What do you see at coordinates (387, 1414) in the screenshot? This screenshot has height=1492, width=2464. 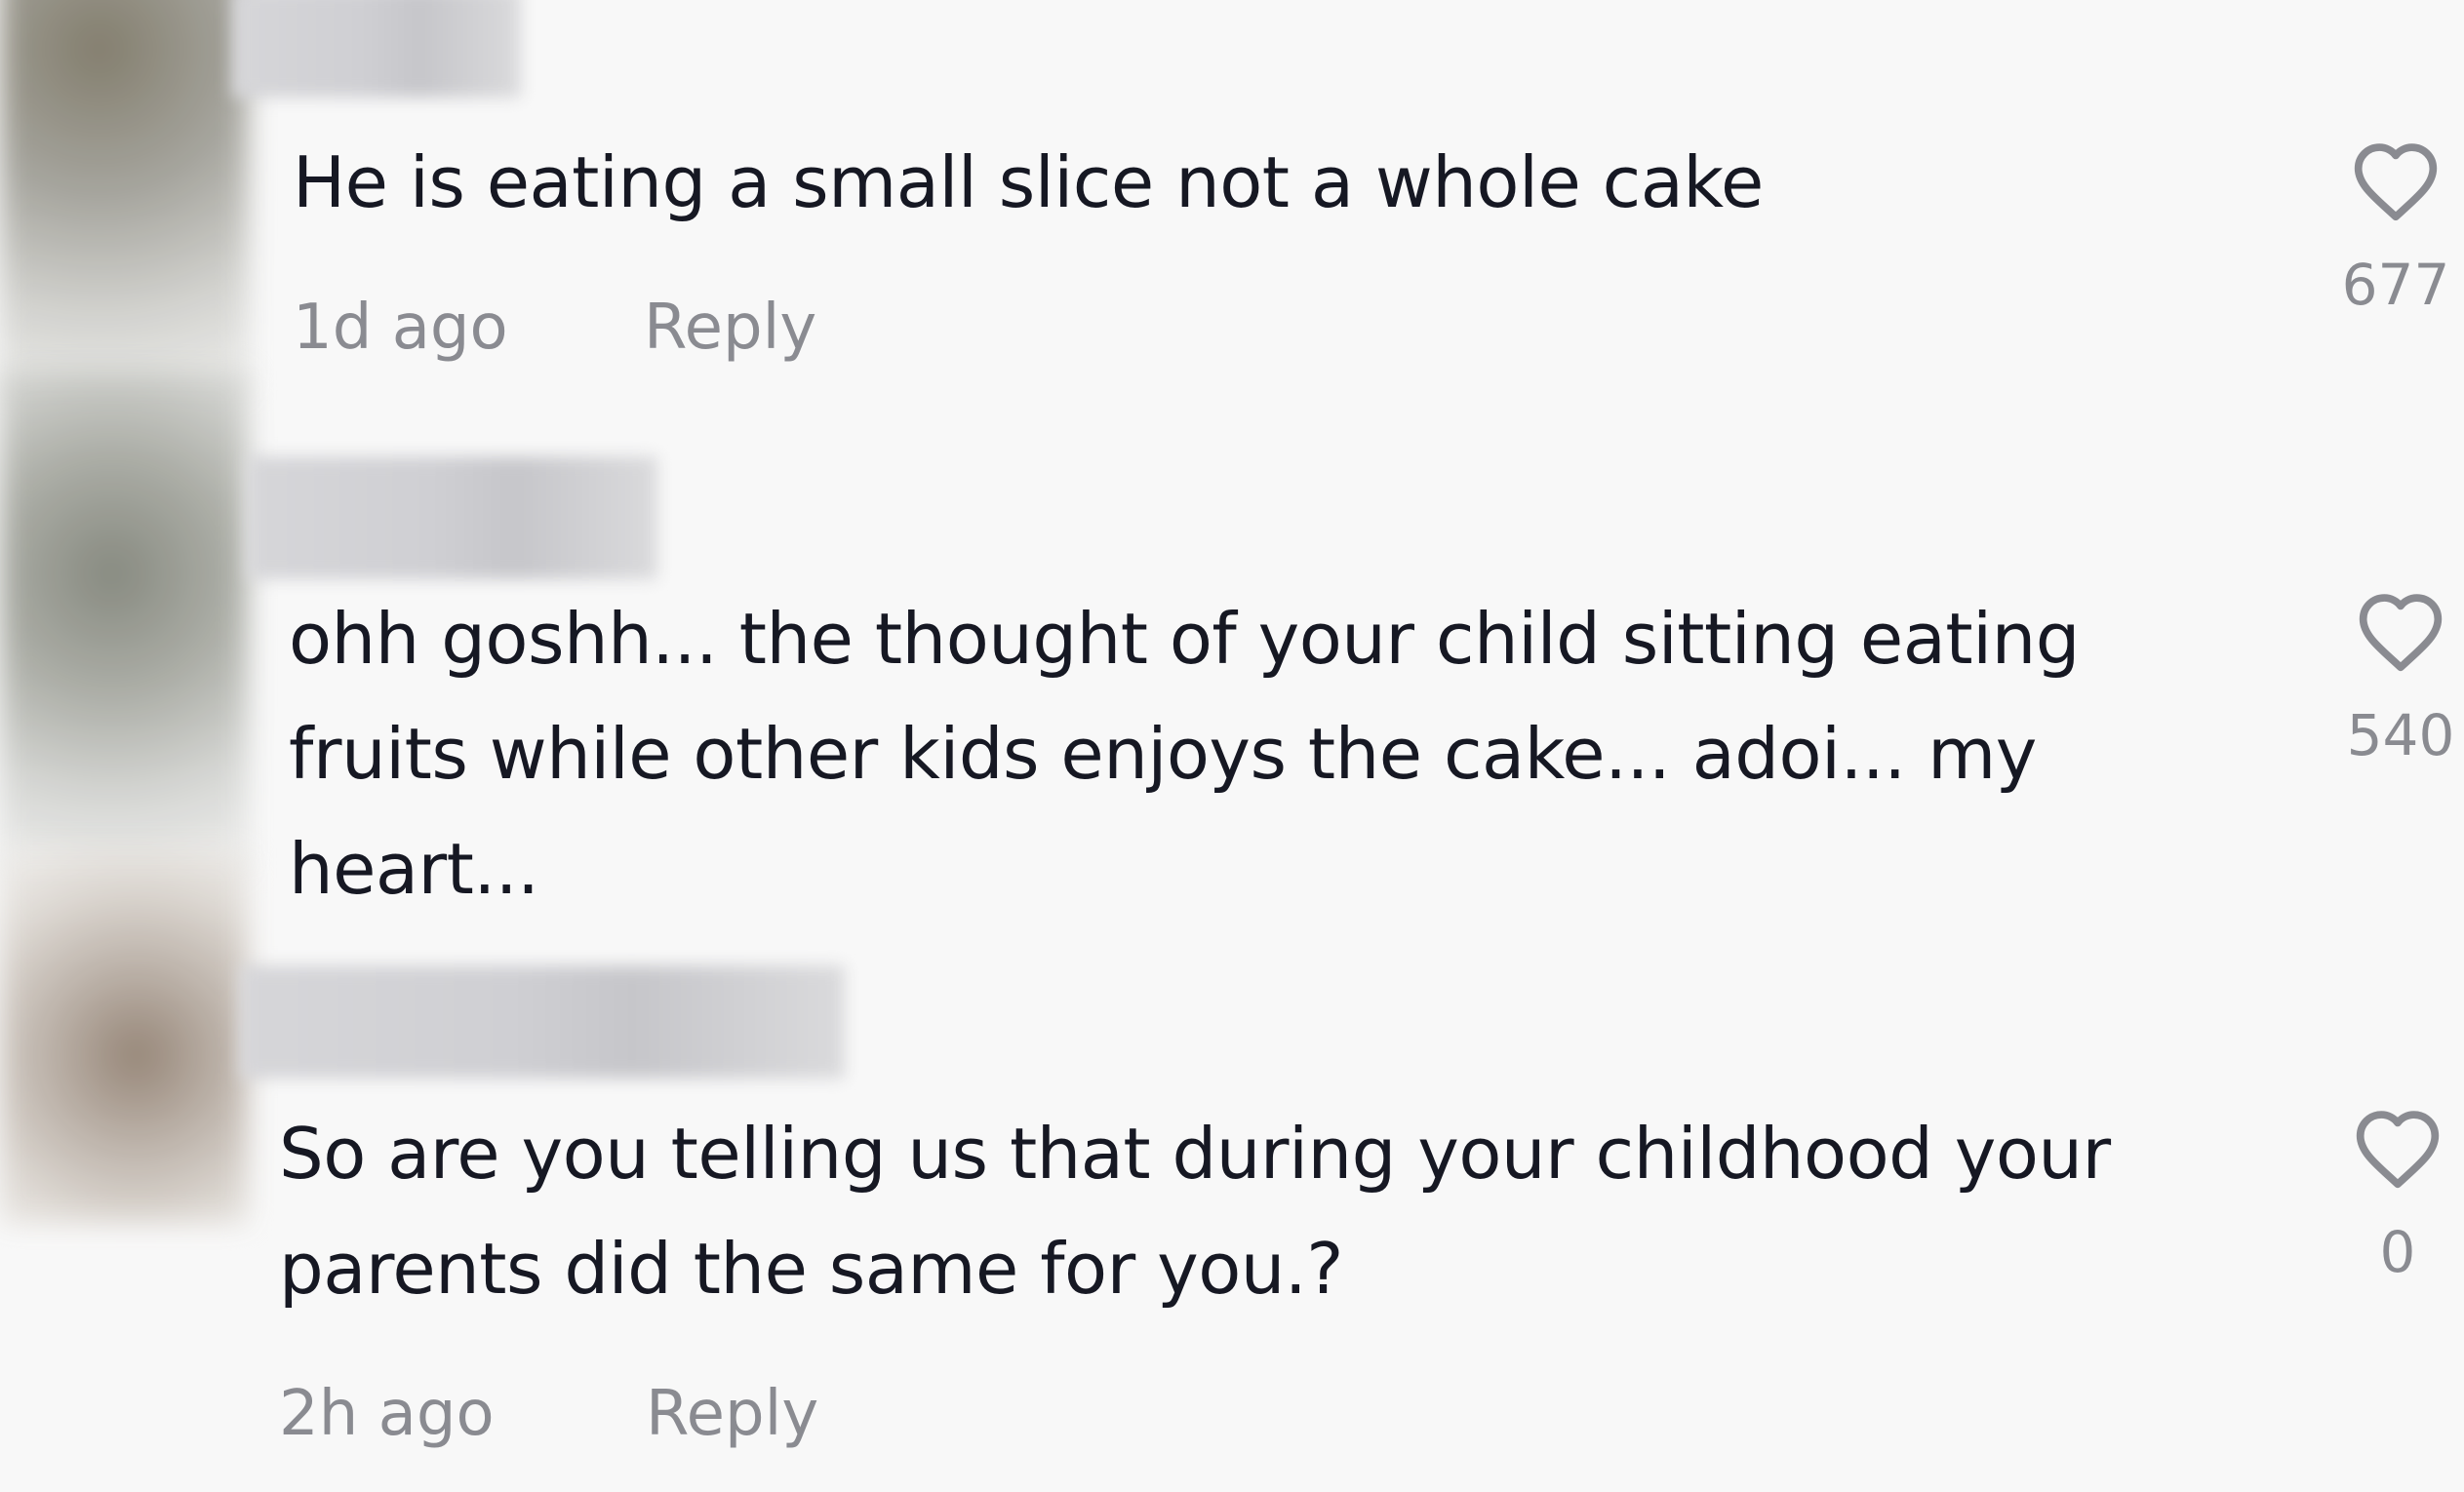 I see `comment-timestamp: 2h ago` at bounding box center [387, 1414].